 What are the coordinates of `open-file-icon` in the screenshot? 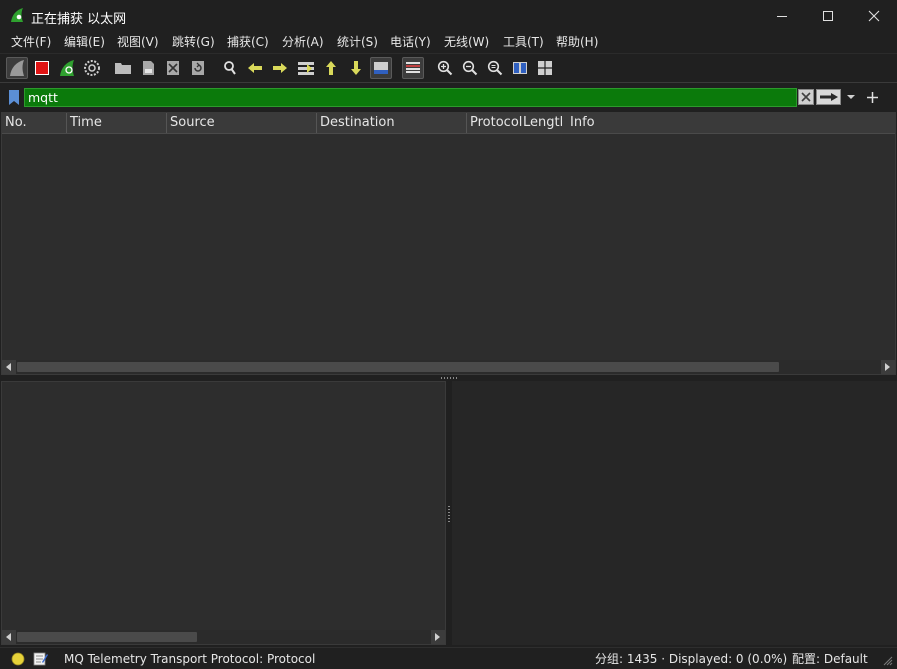 It's located at (123, 68).